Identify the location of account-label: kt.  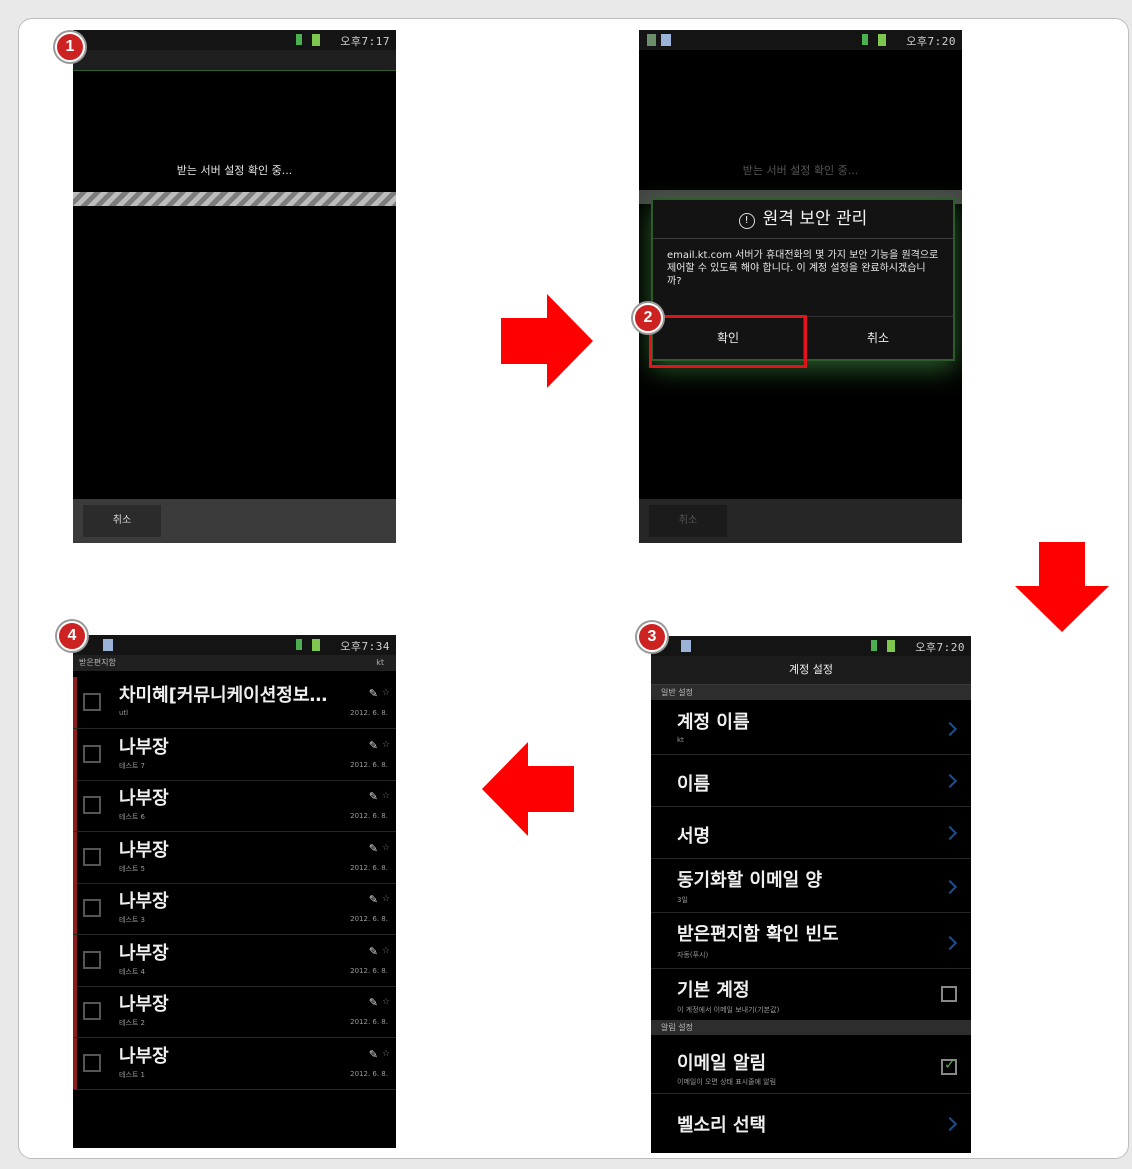
(380, 662).